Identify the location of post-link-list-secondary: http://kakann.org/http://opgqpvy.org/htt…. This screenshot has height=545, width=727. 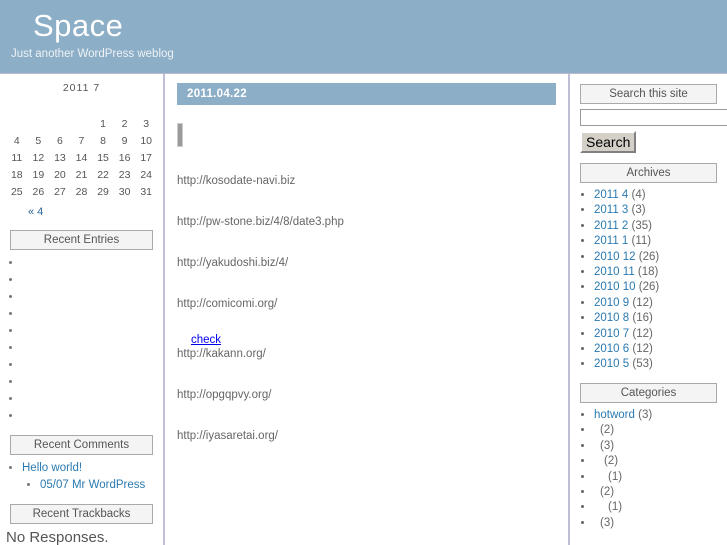
(366, 395).